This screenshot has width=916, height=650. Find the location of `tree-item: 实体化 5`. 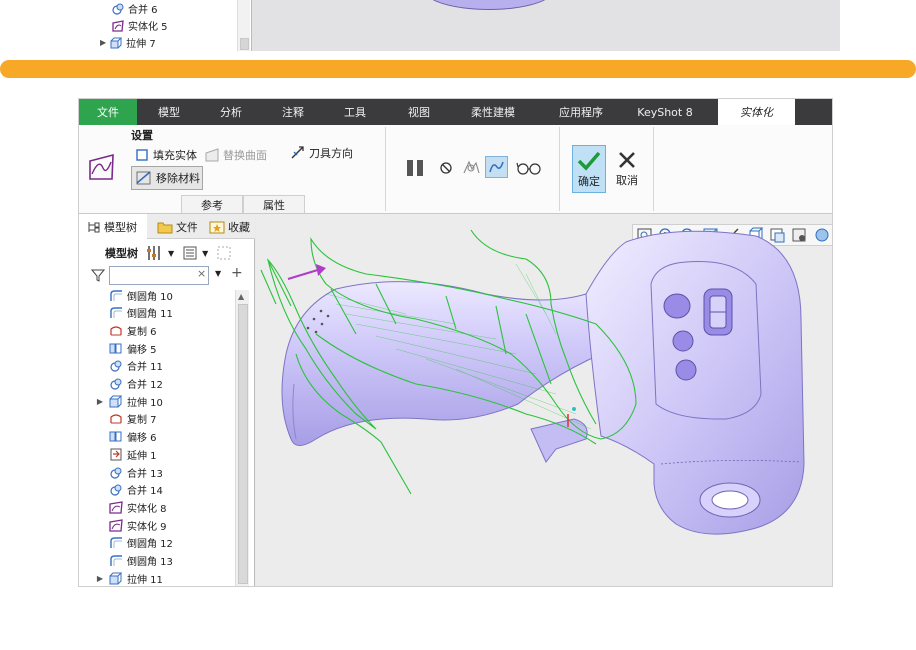

tree-item: 实体化 5 is located at coordinates (140, 25).